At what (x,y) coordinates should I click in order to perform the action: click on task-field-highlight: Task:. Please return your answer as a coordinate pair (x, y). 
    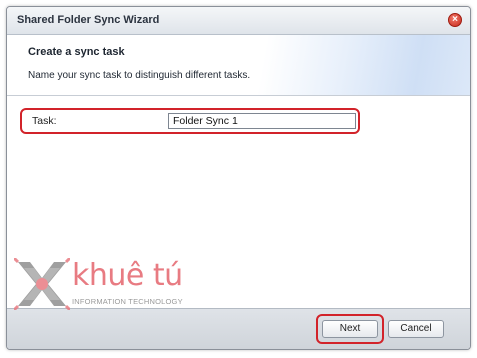
    Looking at the image, I should click on (190, 121).